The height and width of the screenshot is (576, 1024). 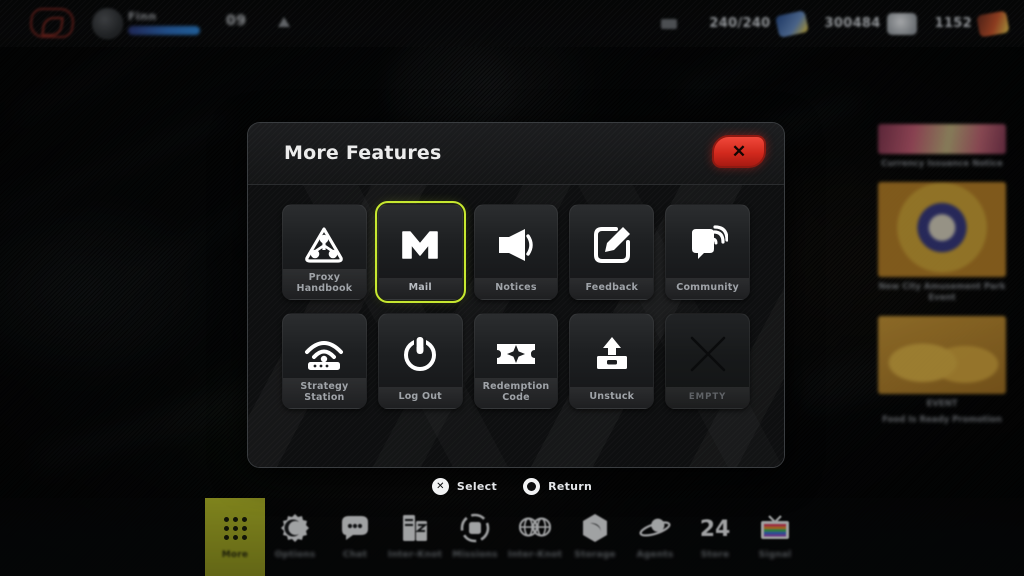 What do you see at coordinates (612, 245) in the screenshot?
I see `feedback-pencil-icon` at bounding box center [612, 245].